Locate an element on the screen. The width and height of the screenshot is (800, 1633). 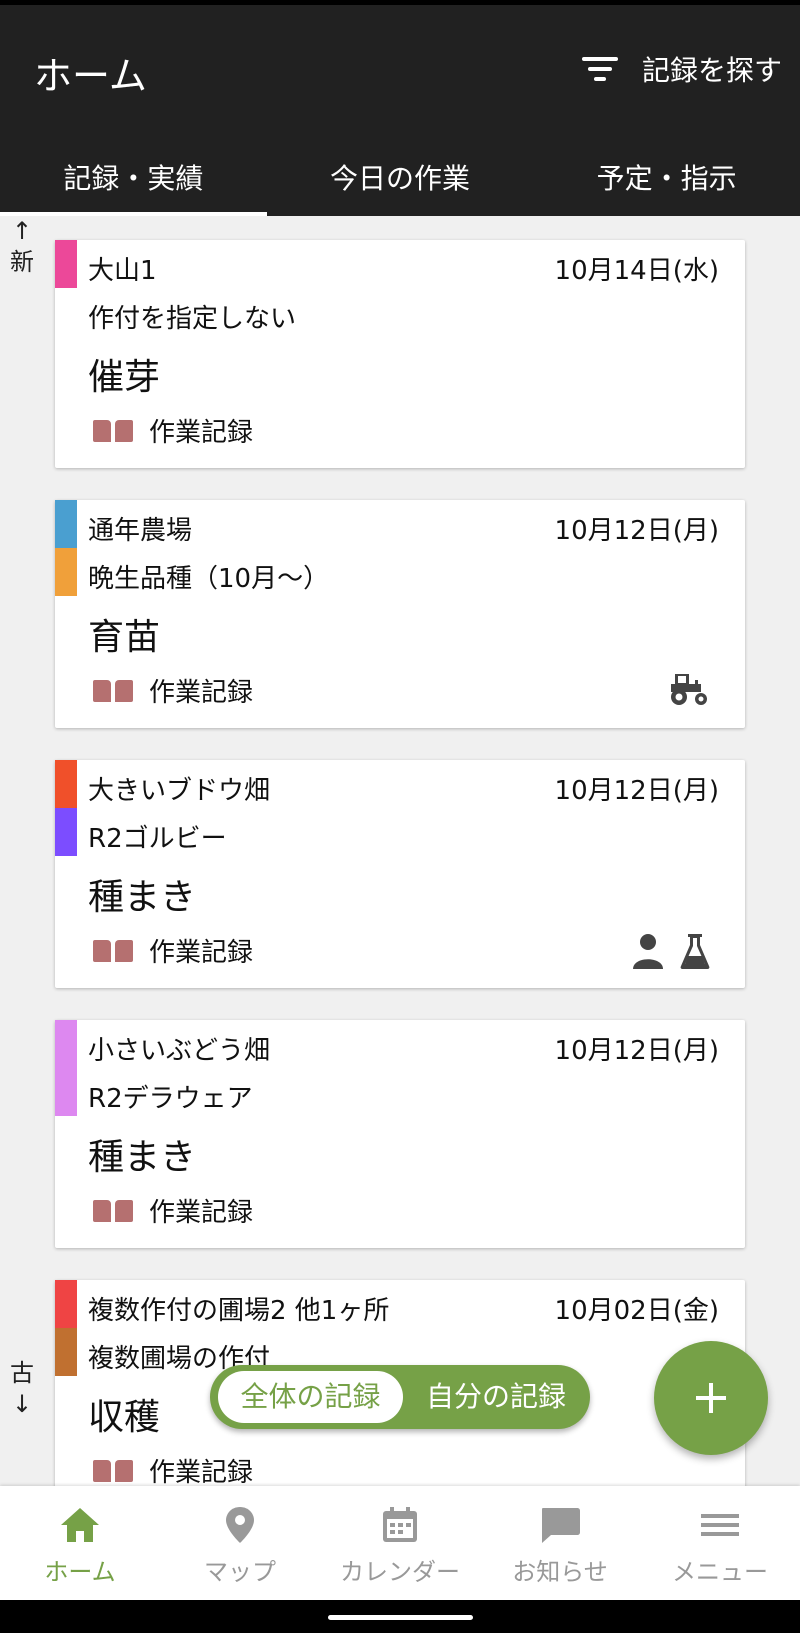
newer-indicator: ↑ 新 is located at coordinates (22, 247).